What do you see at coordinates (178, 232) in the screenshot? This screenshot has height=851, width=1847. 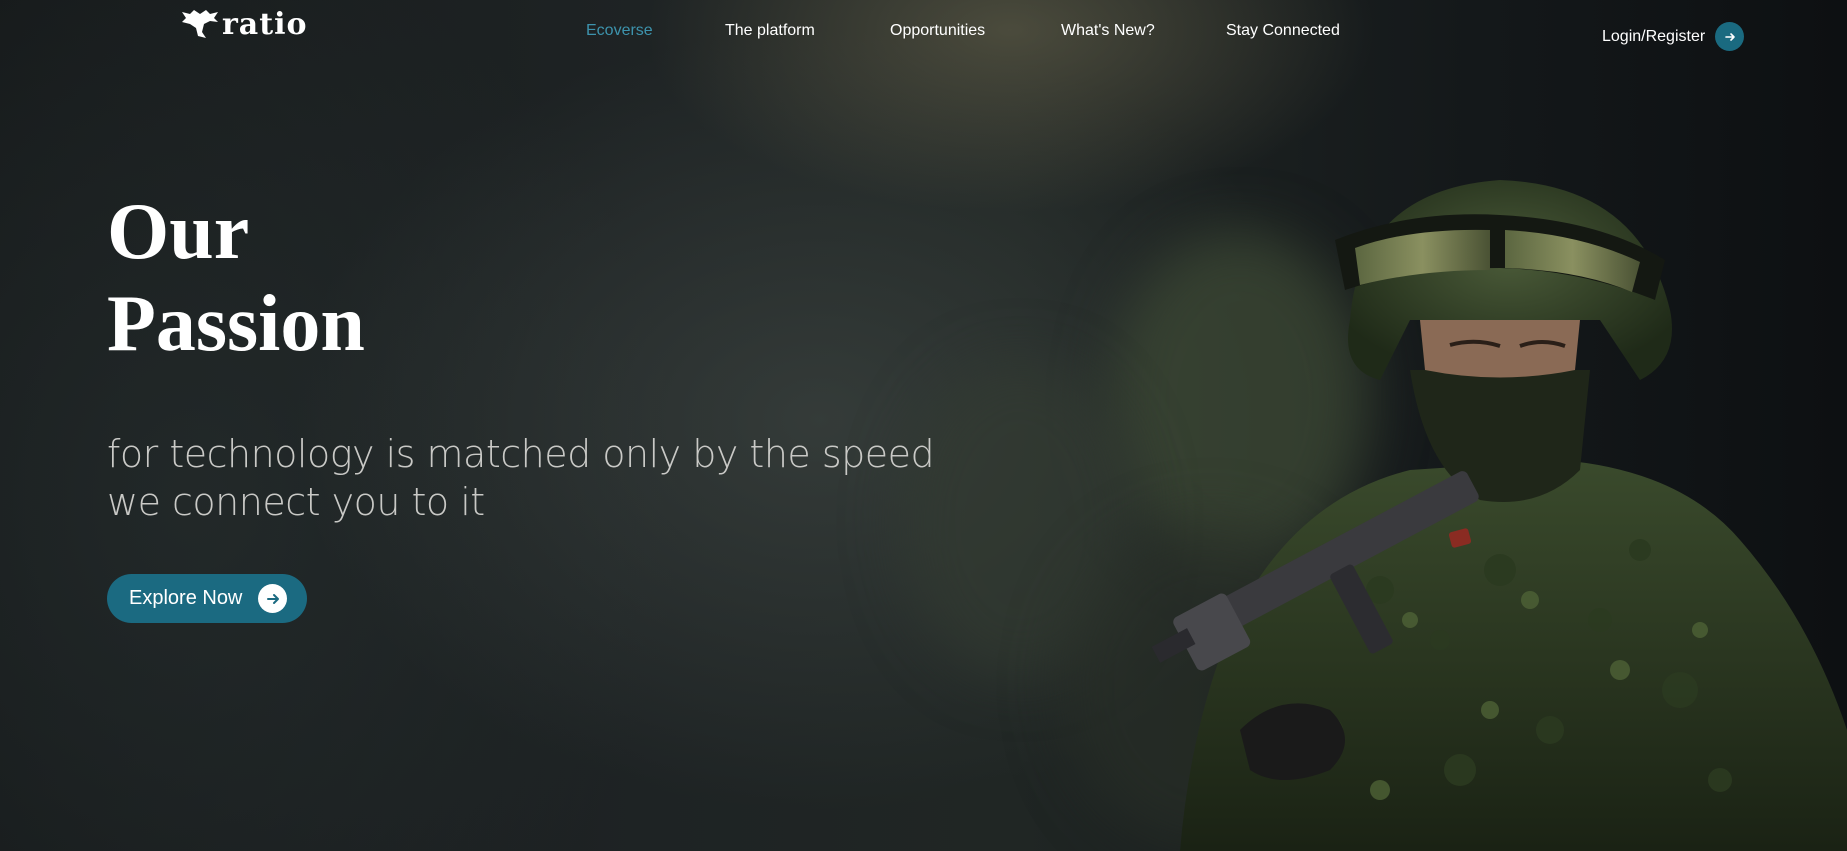 I see `hero-title-line: Our` at bounding box center [178, 232].